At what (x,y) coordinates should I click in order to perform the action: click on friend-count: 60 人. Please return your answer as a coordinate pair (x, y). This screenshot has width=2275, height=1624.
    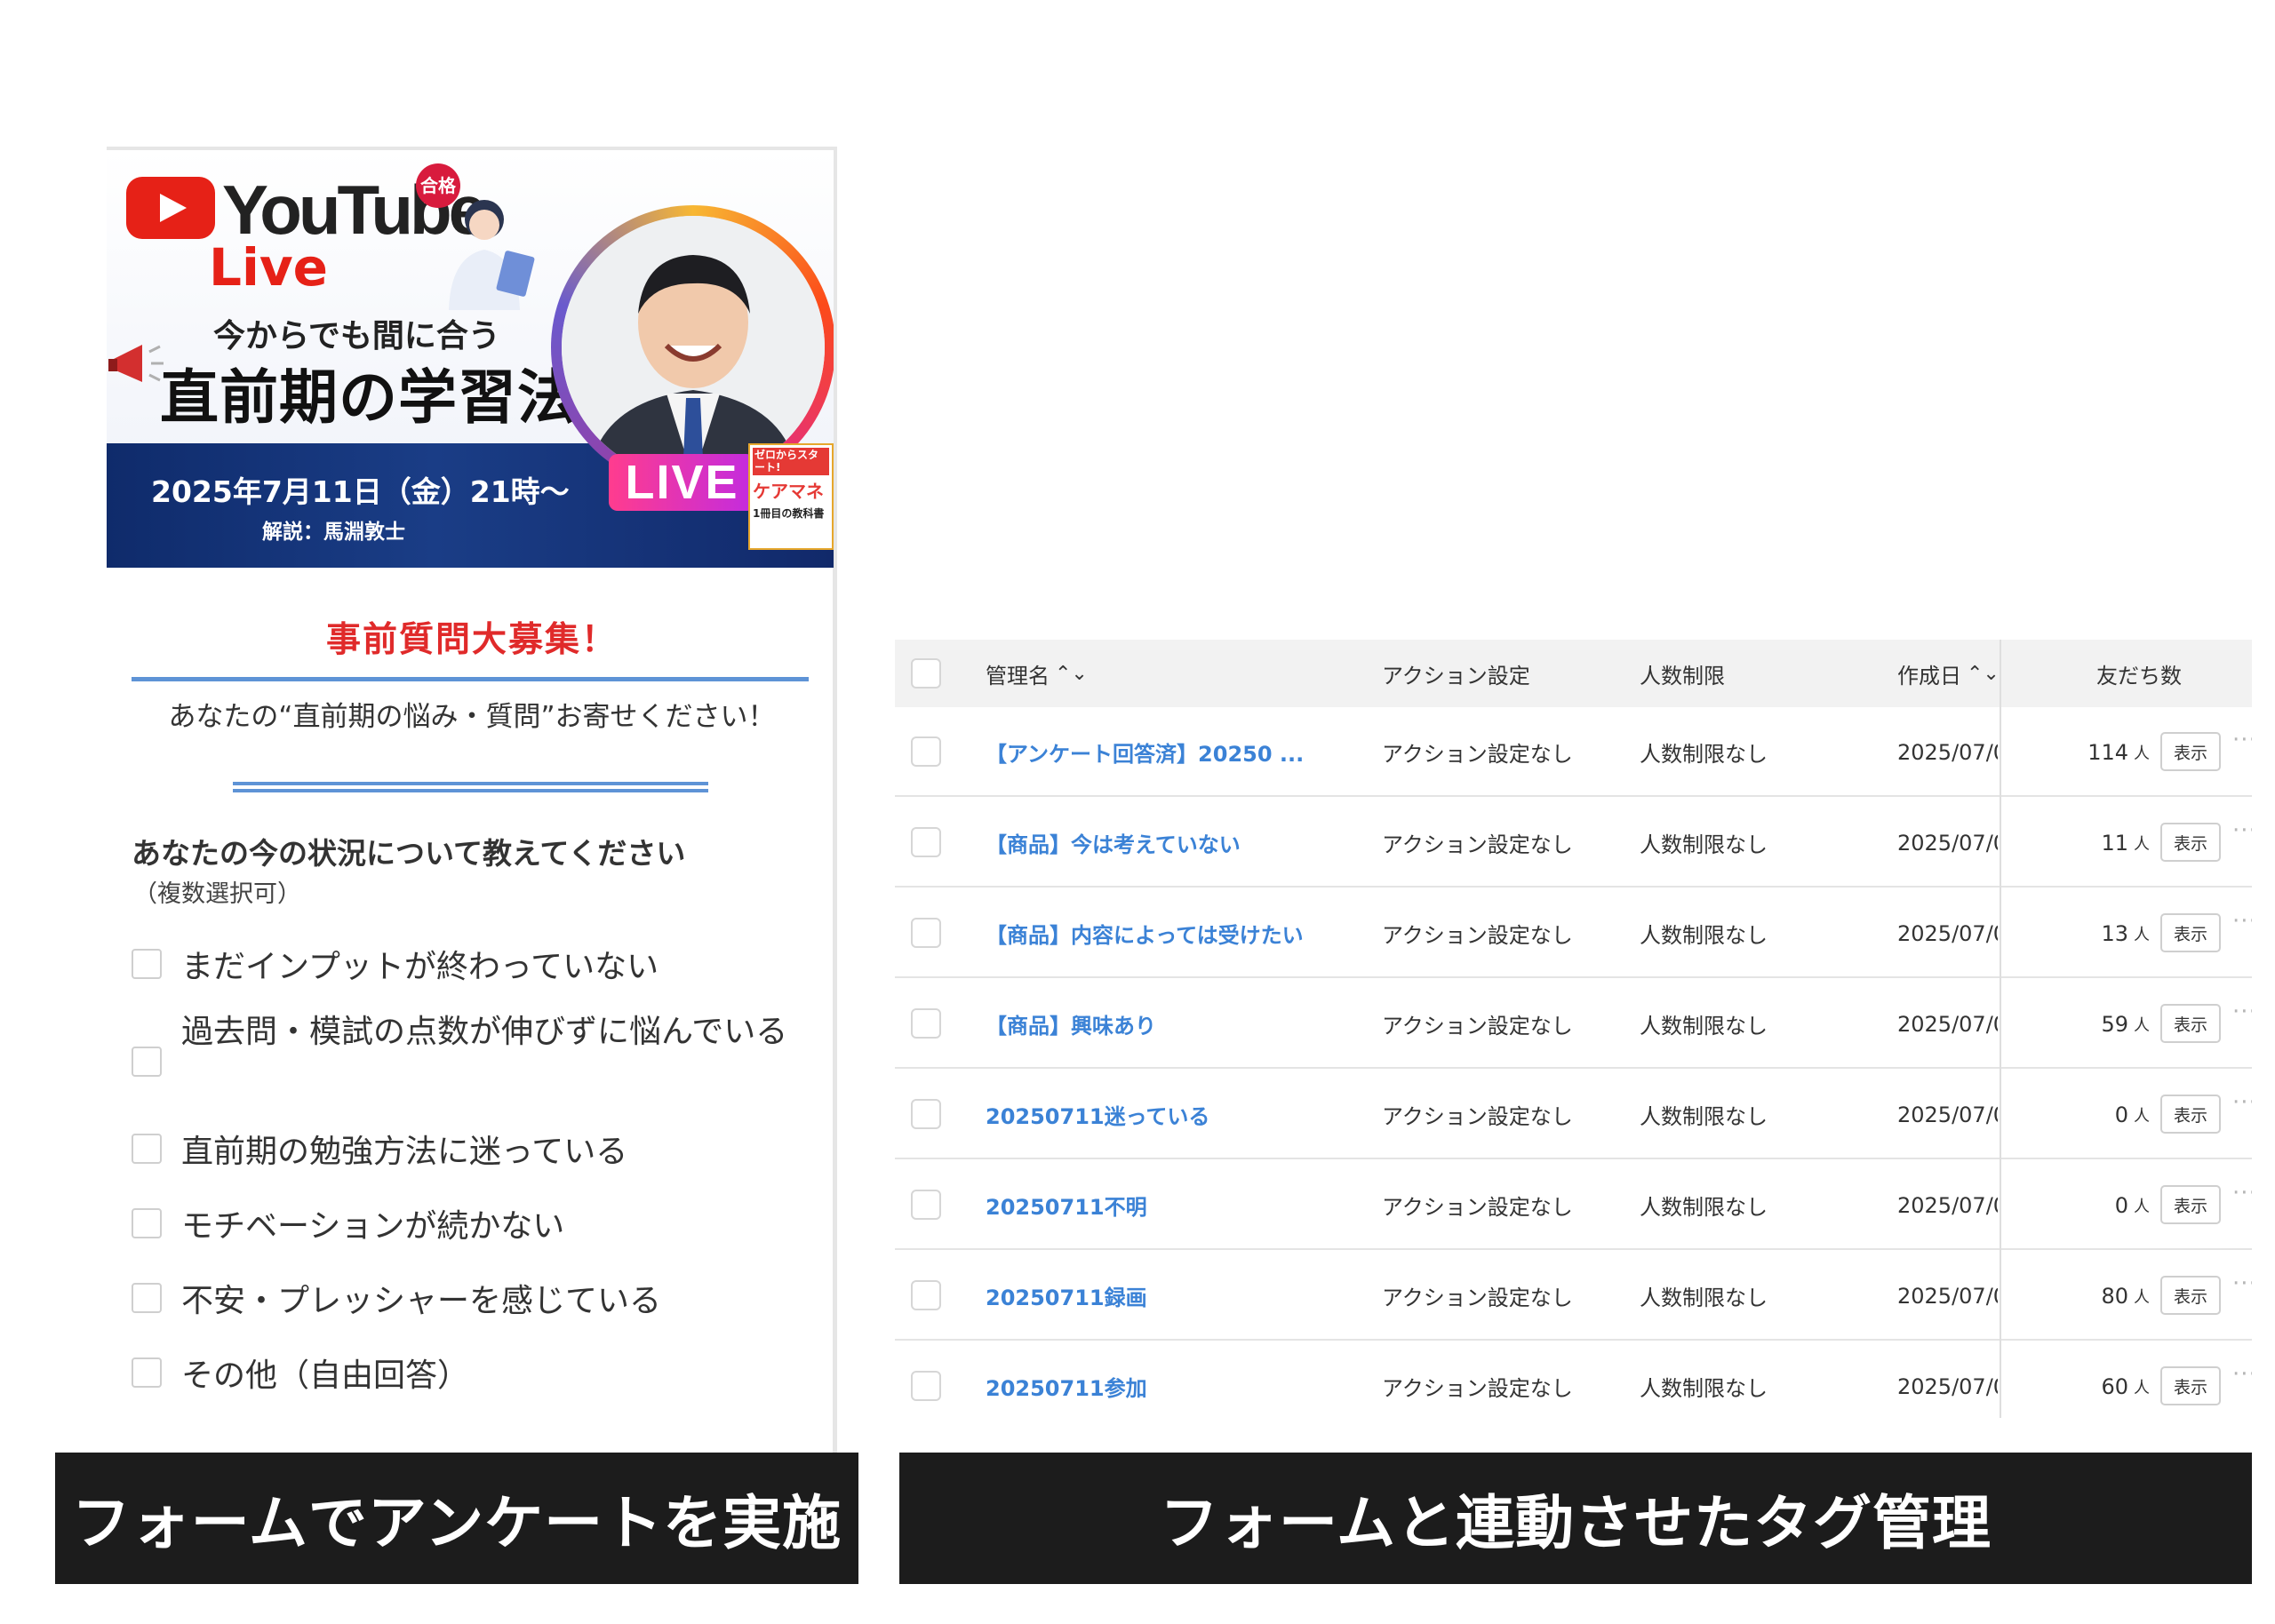
    Looking at the image, I should click on (2083, 1379).